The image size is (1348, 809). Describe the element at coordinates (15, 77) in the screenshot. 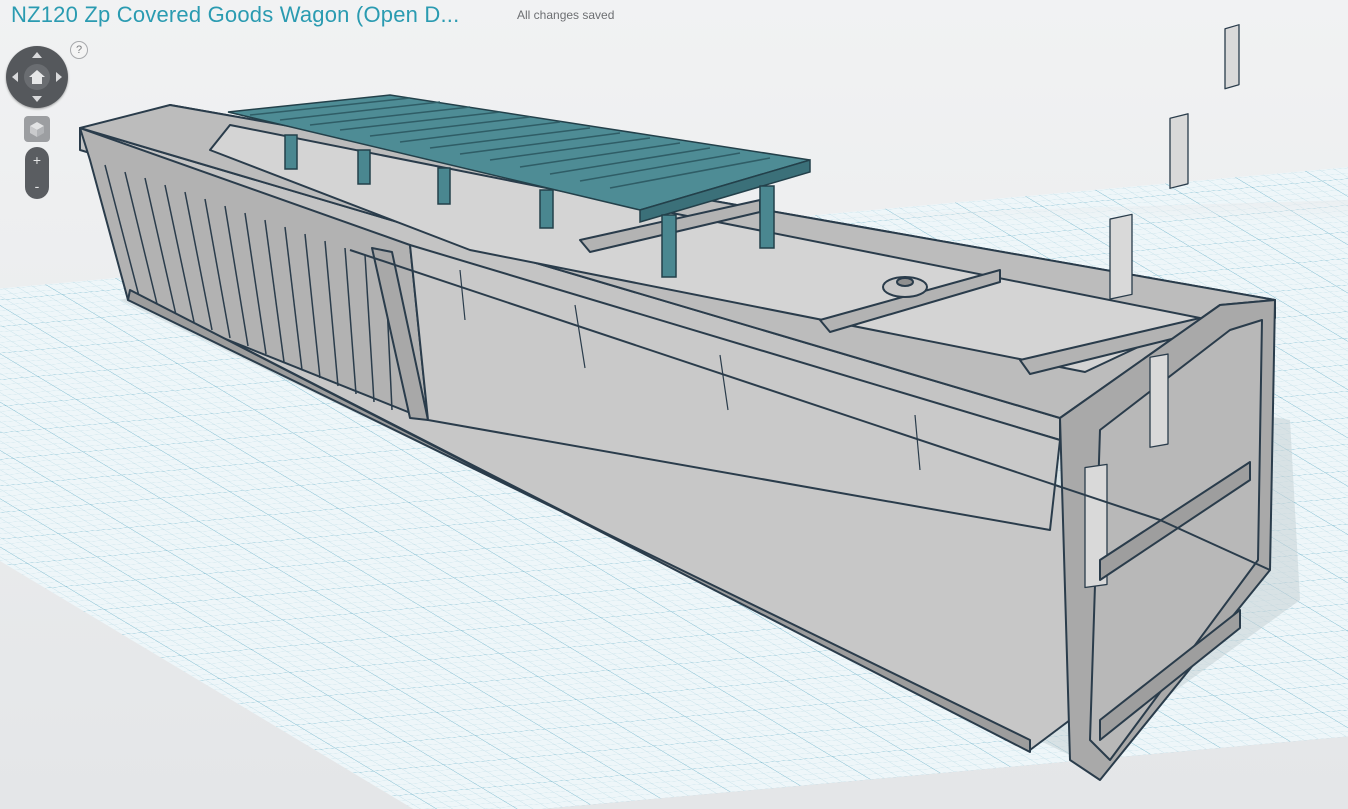

I see `arrow-left-icon` at that location.